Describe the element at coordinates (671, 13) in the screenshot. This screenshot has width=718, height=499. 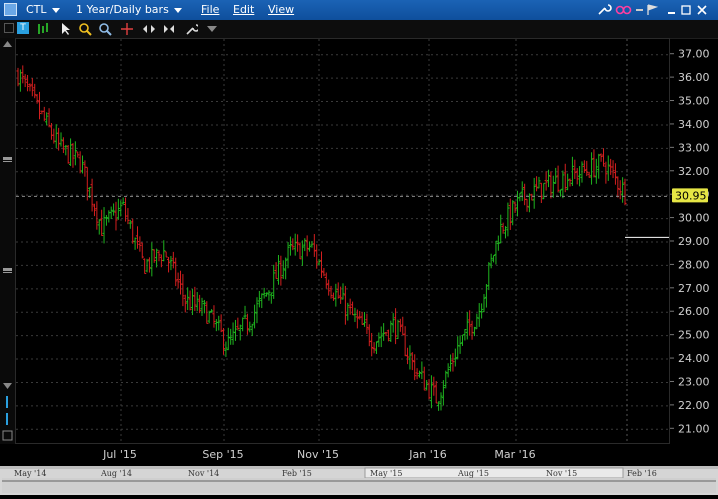
I see `minimize-icon` at that location.